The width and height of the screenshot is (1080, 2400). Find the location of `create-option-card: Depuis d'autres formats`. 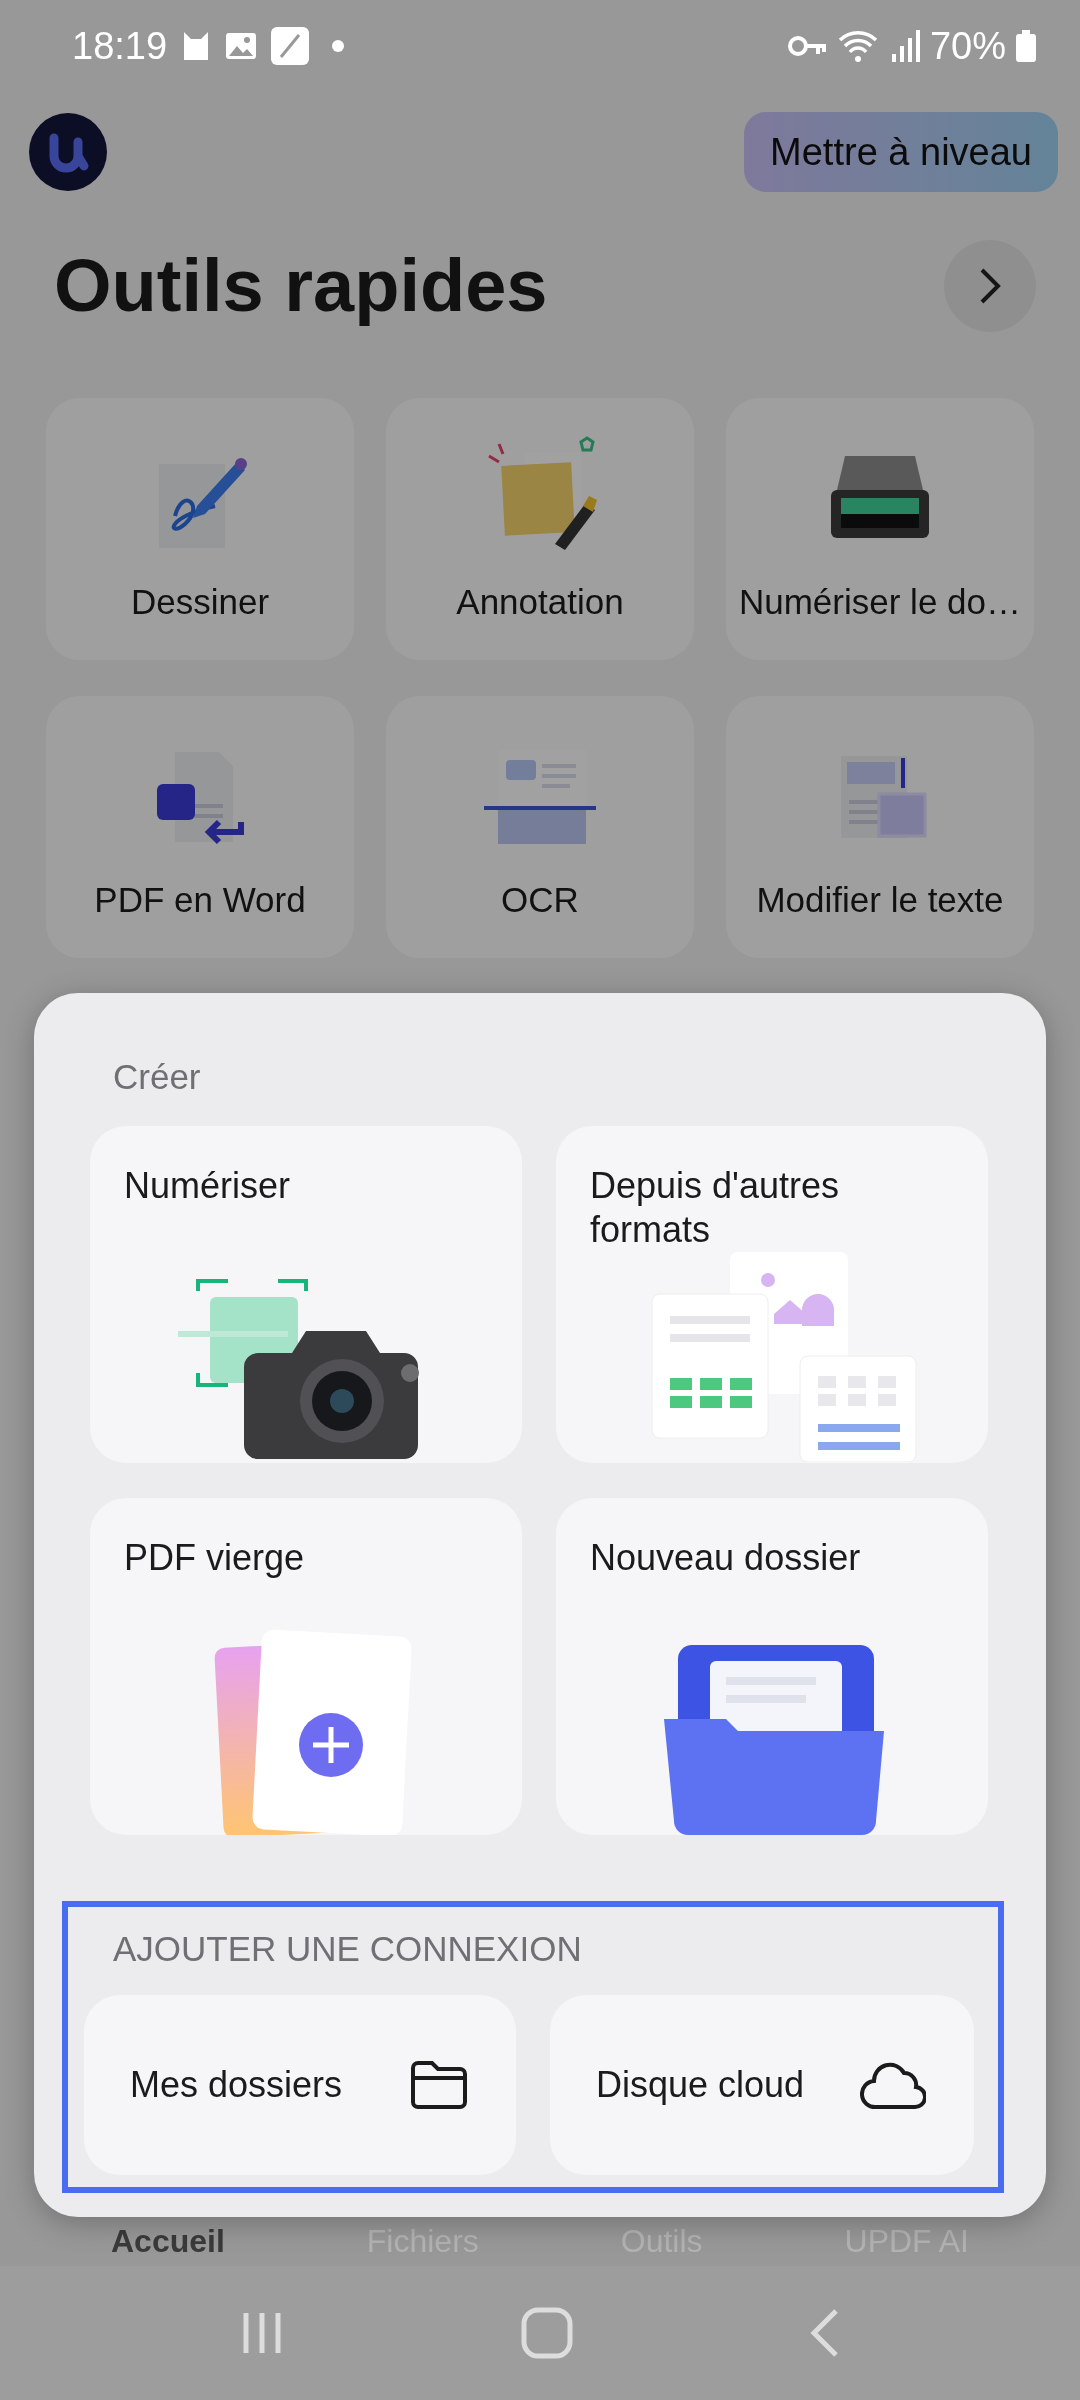

create-option-card: Depuis d'autres formats is located at coordinates (772, 1294).